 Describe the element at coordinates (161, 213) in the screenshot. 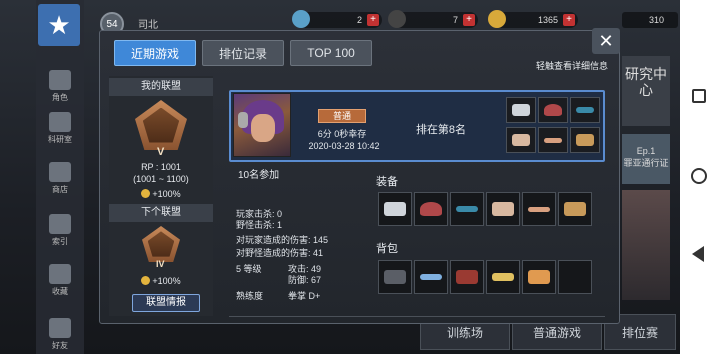

I see `next-alliance-title: 下个联盟` at that location.